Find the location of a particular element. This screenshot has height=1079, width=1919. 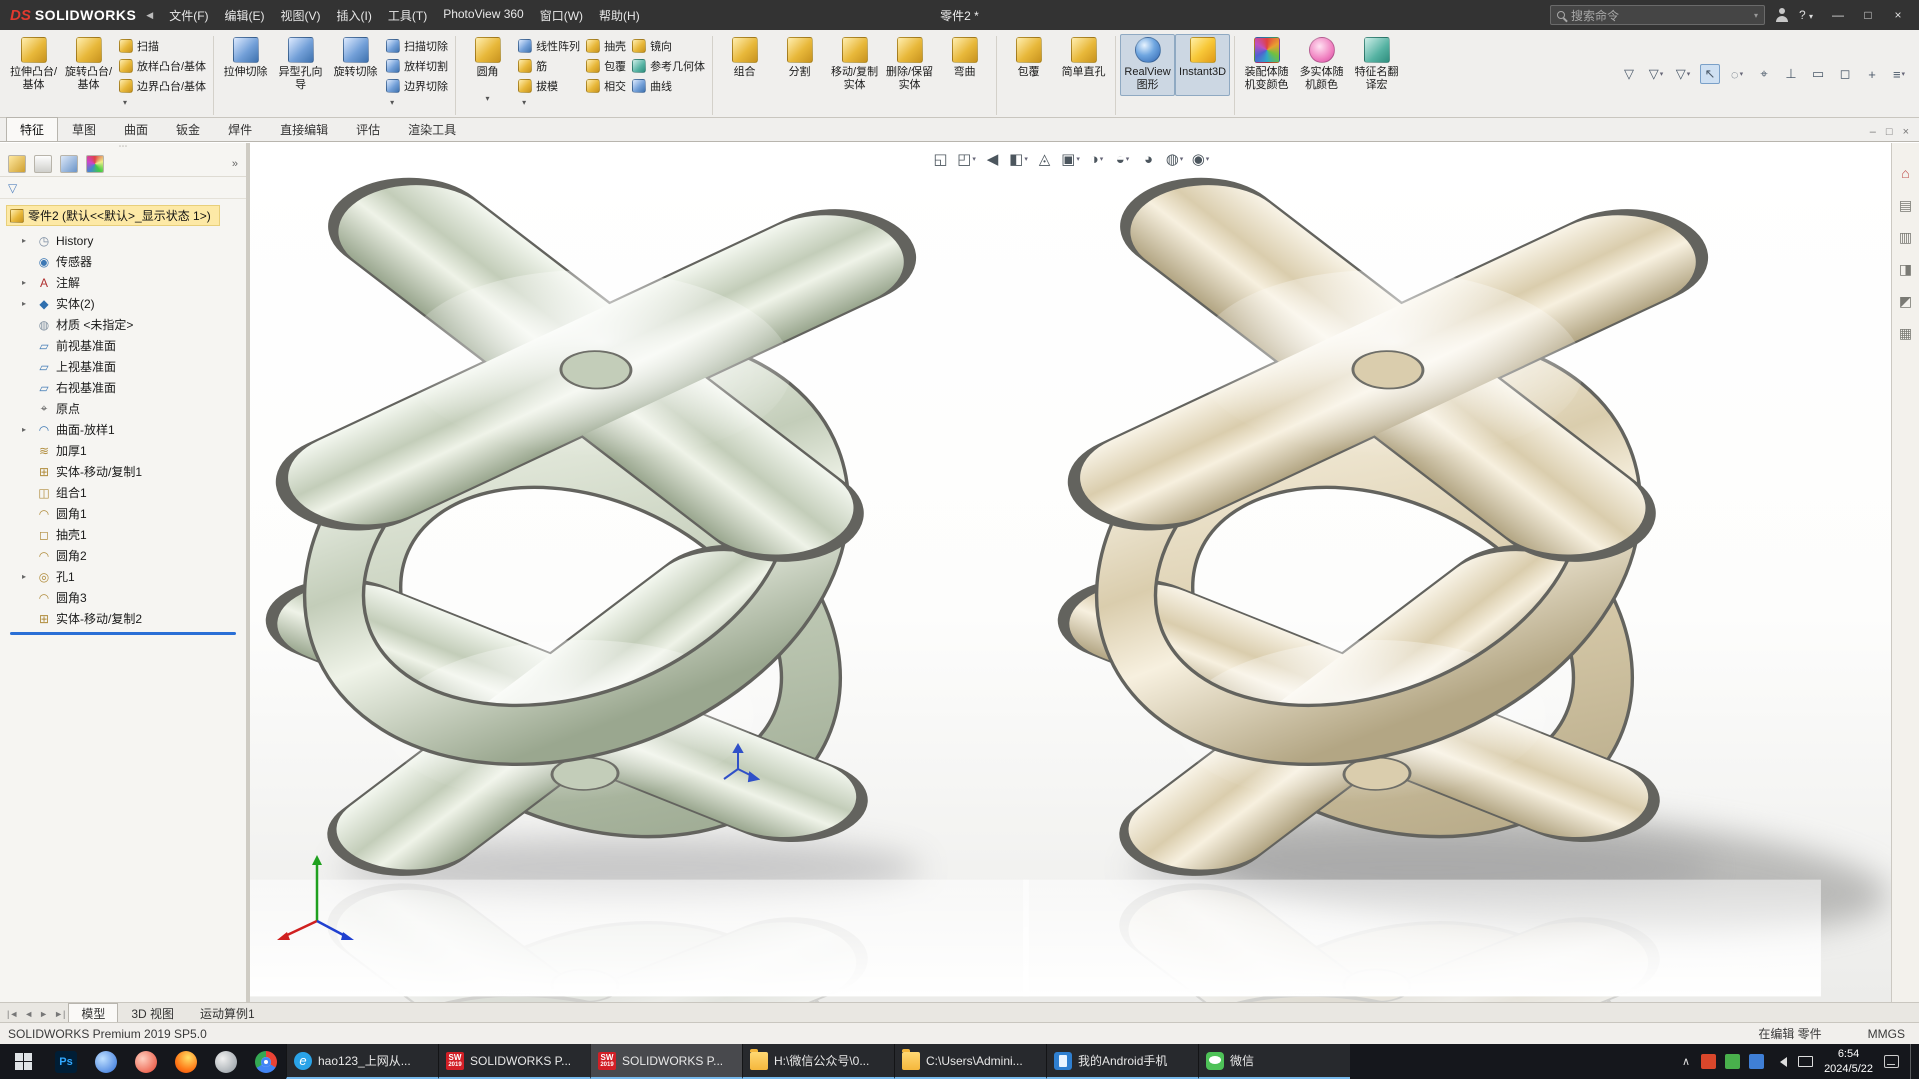

tab-曲面: 曲面 is located at coordinates (136, 129).